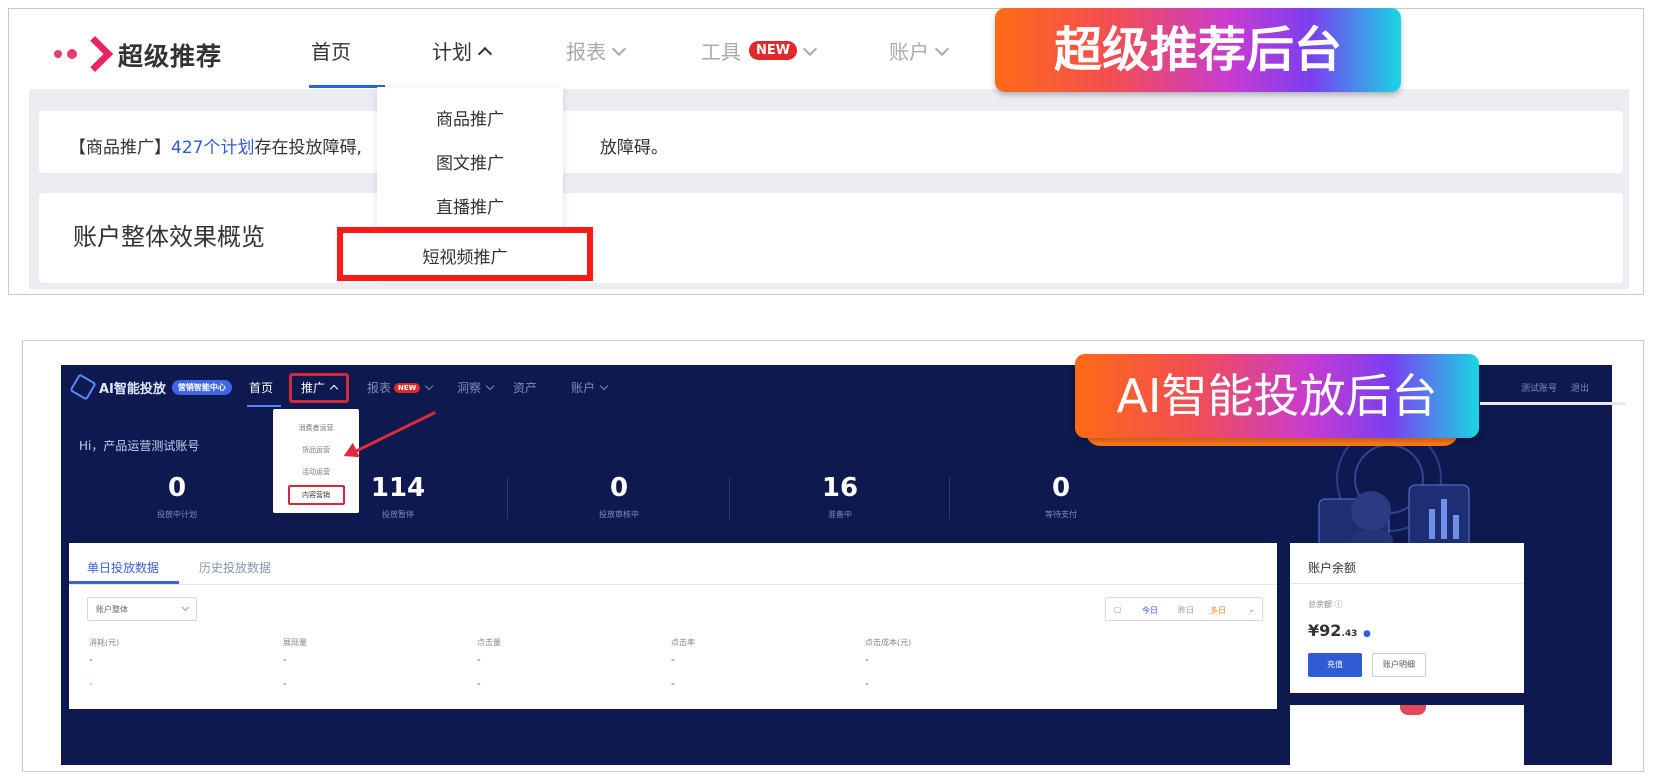 Image resolution: width=1653 pixels, height=780 pixels. I want to click on calendar-icon: ▢, so click(1118, 609).